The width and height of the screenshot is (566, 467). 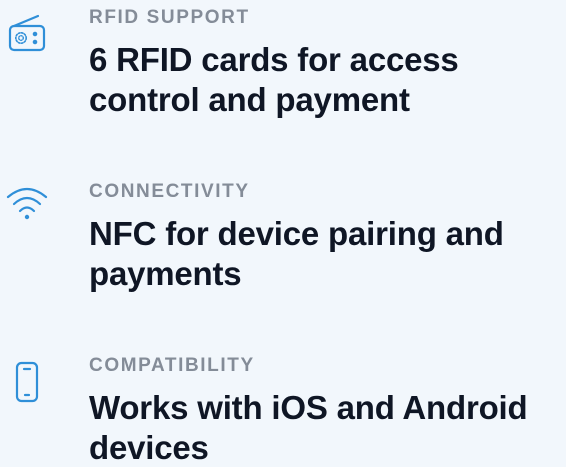 I want to click on feature-title: Works with iOS and Android devices, so click(x=308, y=427).